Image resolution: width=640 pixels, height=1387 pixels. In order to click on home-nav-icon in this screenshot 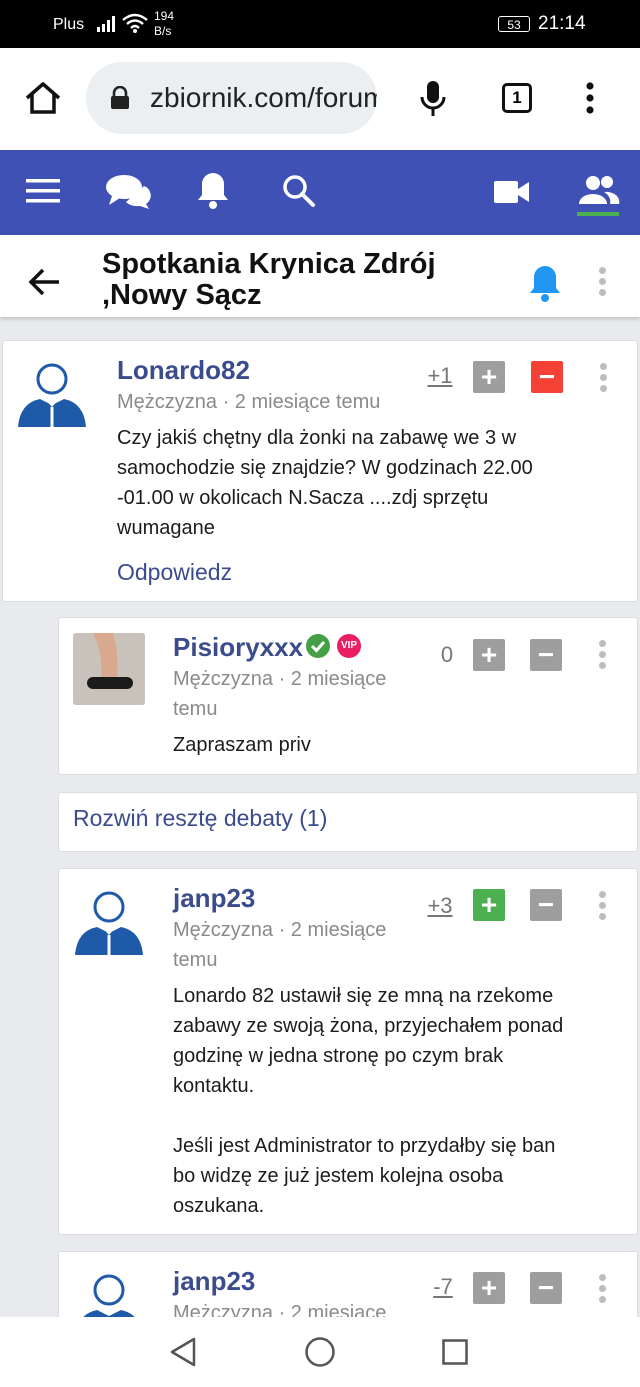, I will do `click(320, 1352)`.